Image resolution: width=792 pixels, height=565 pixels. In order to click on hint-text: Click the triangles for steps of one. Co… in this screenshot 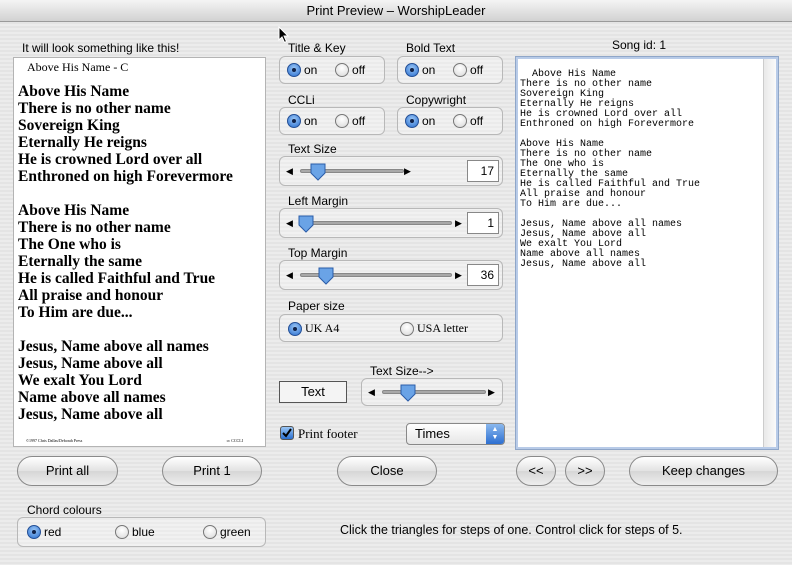, I will do `click(511, 530)`.